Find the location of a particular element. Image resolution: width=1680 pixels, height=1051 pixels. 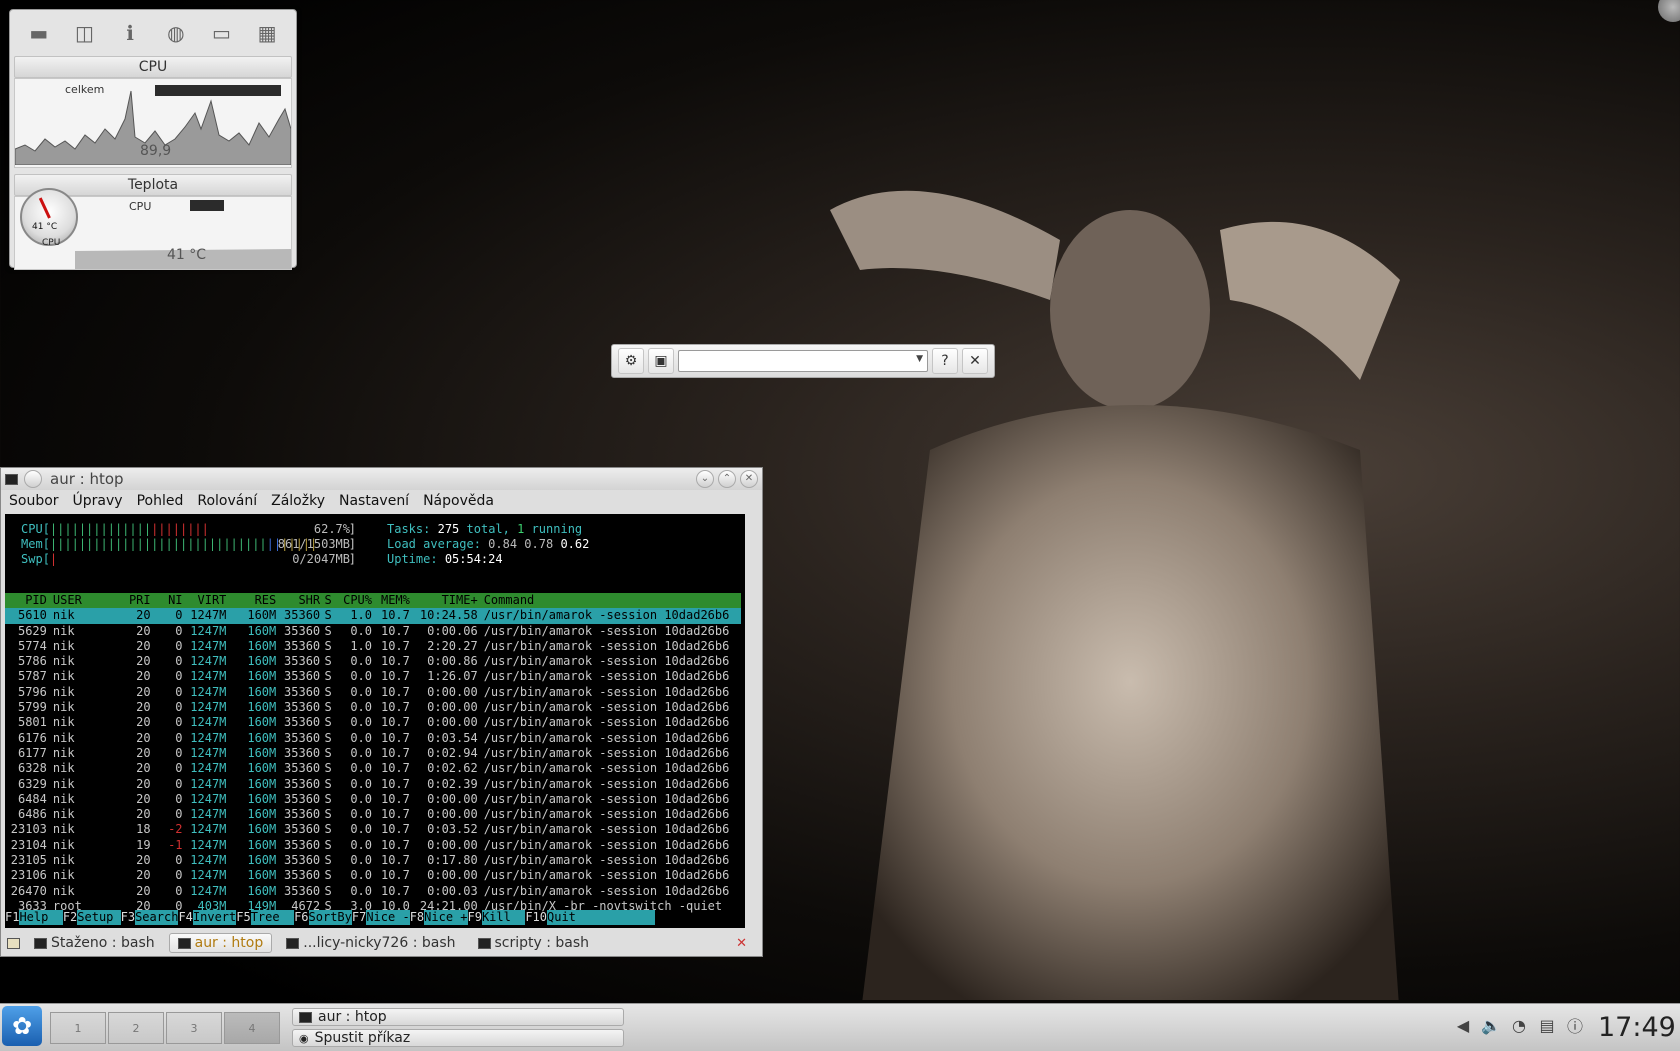

application-launcher-icon: ✿ is located at coordinates (22, 1026).